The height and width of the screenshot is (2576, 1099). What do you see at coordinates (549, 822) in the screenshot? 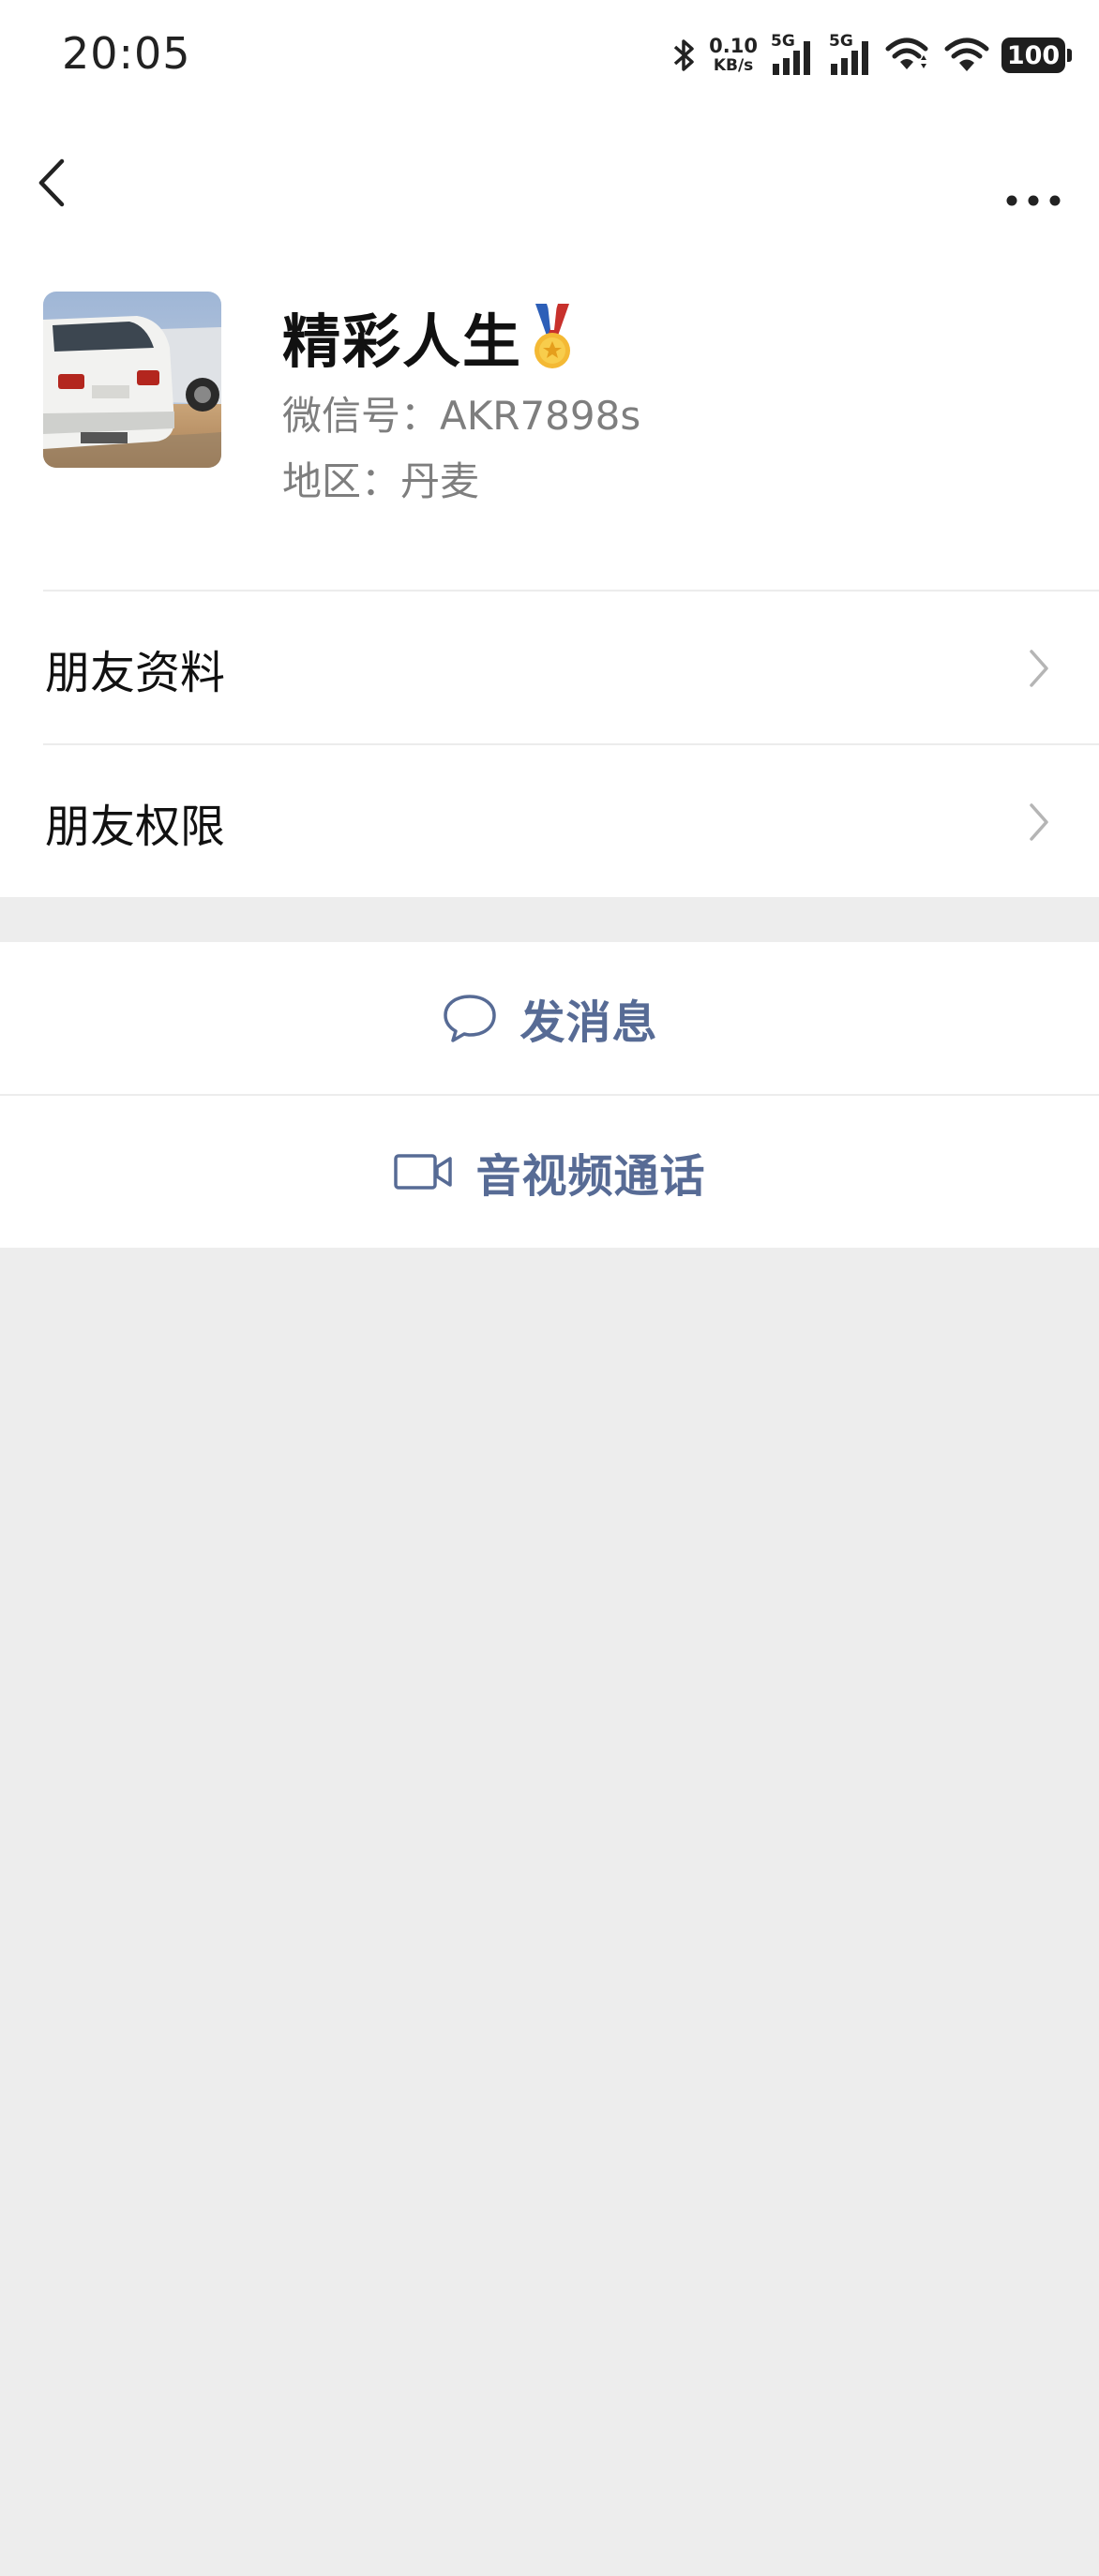
I see `menu-item-friend-permissions: 朋友权限` at bounding box center [549, 822].